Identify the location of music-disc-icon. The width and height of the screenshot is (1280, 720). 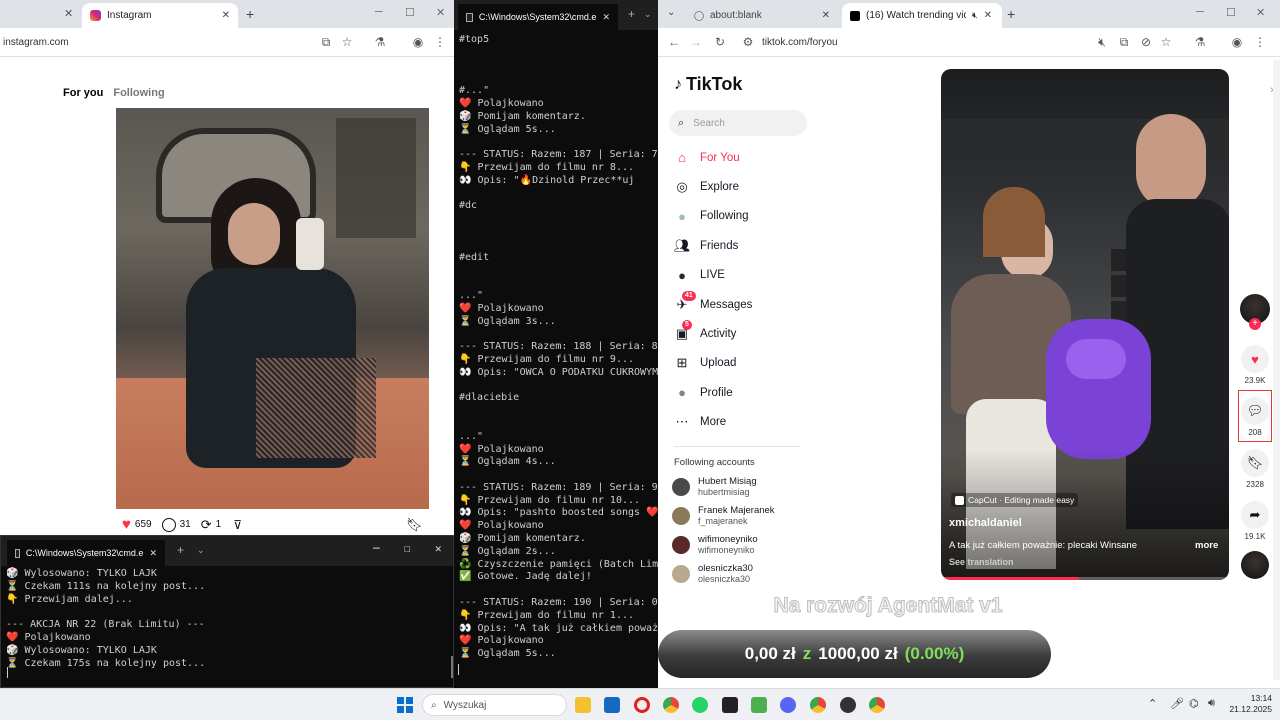
(1255, 565).